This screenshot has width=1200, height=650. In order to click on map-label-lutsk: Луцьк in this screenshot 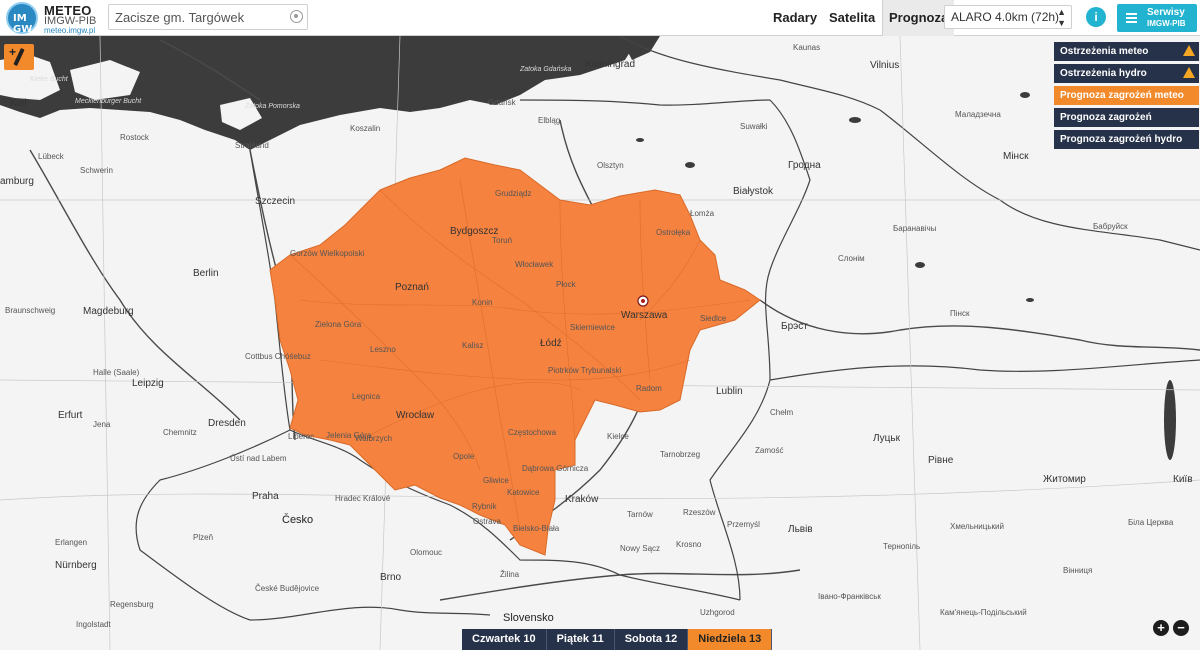, I will do `click(886, 438)`.